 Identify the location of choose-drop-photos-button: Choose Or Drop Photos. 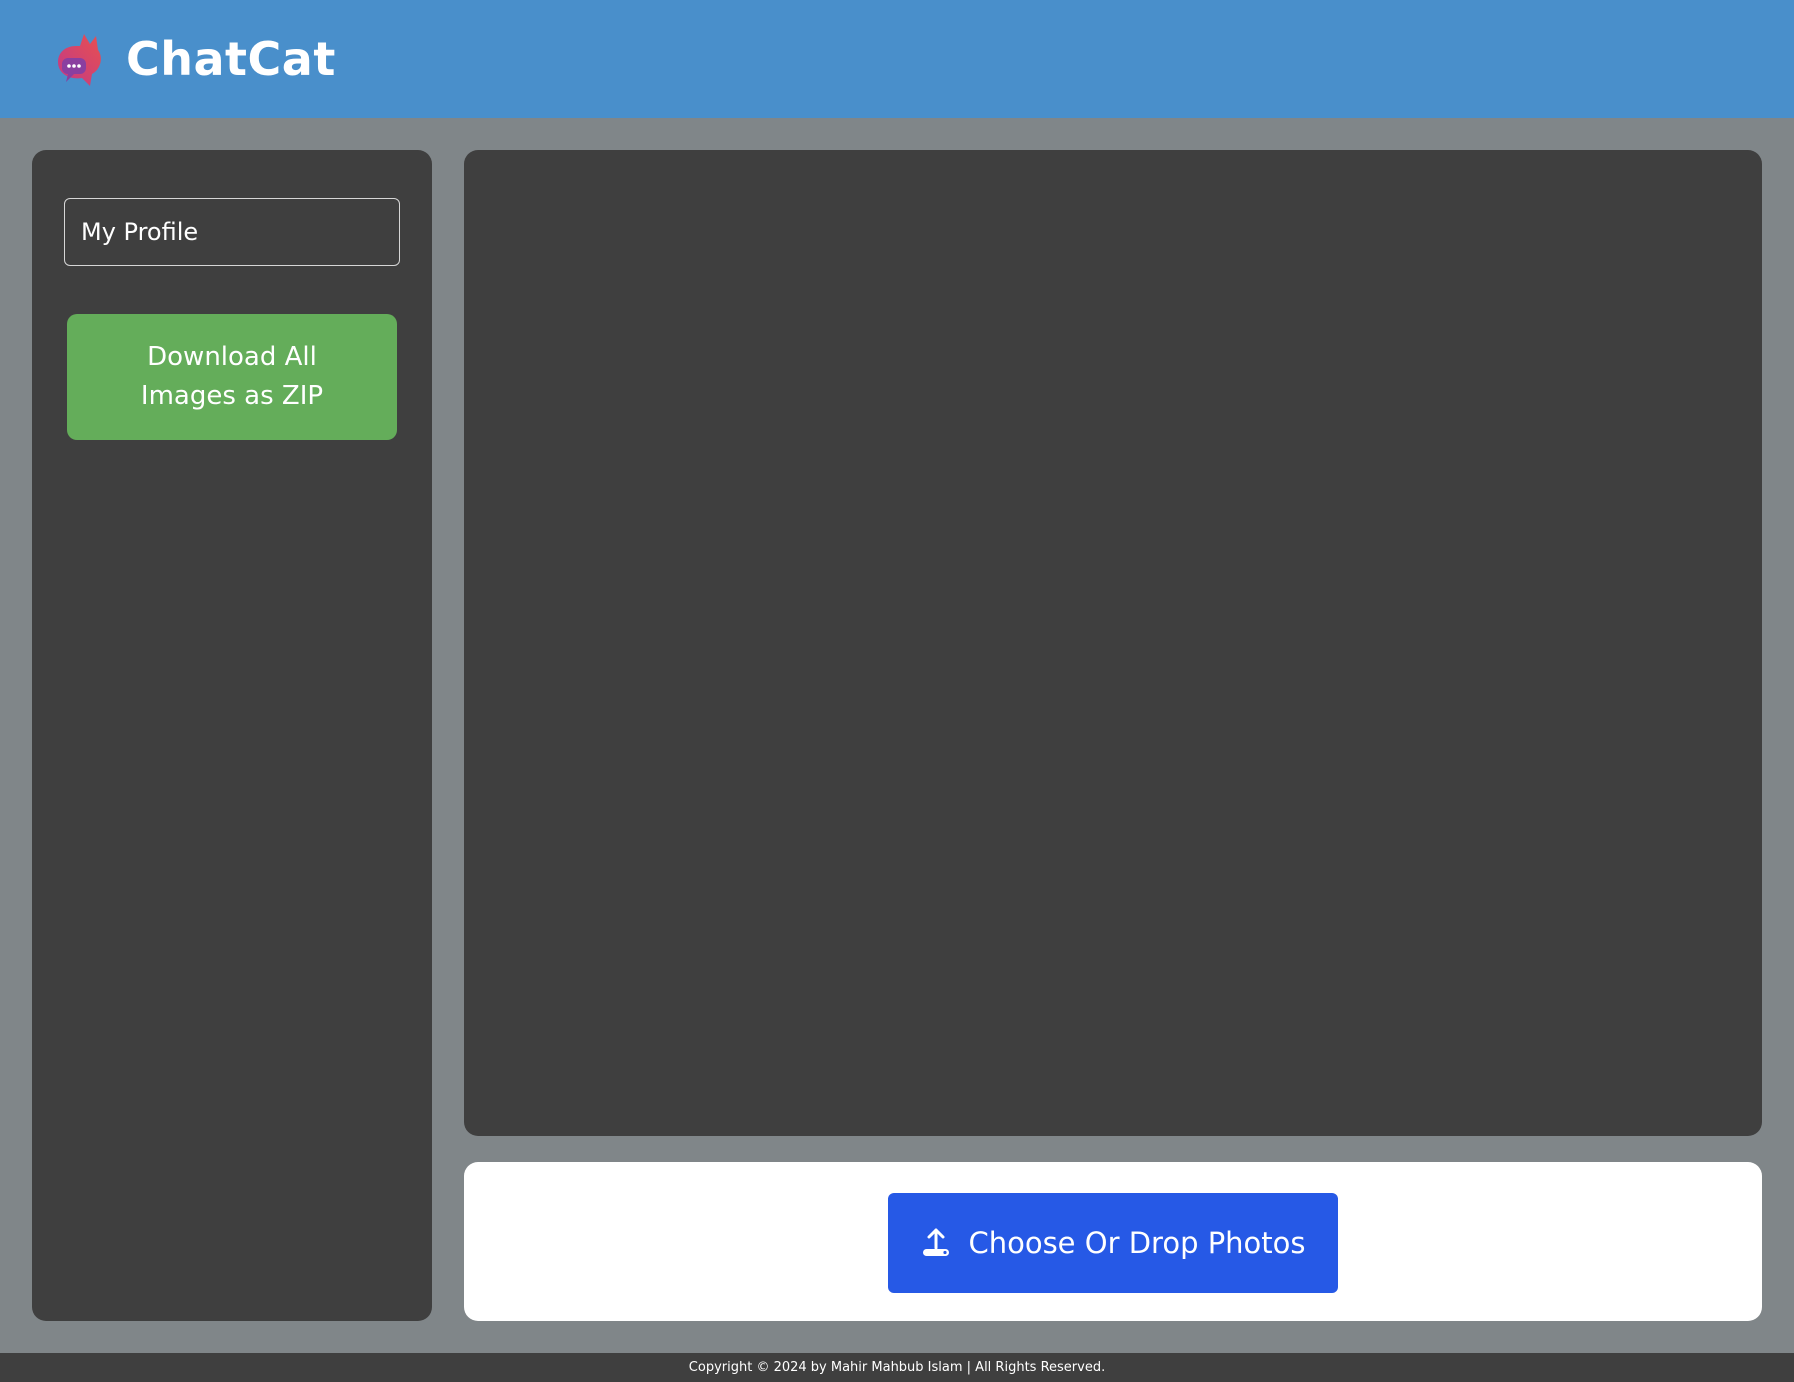
(1113, 1243).